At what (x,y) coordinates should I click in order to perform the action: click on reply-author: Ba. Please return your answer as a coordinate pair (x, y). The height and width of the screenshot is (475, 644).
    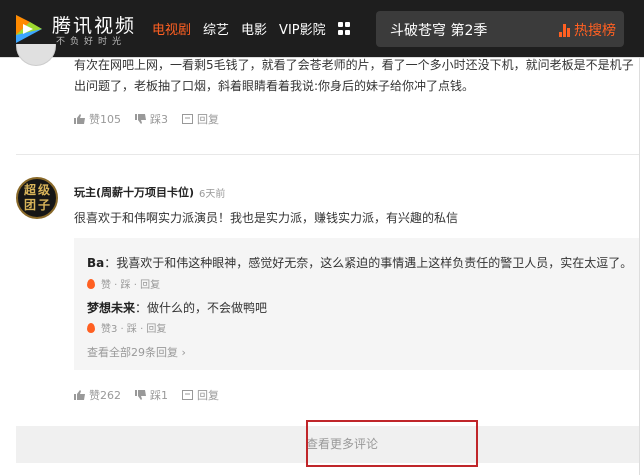
    Looking at the image, I should click on (95, 263).